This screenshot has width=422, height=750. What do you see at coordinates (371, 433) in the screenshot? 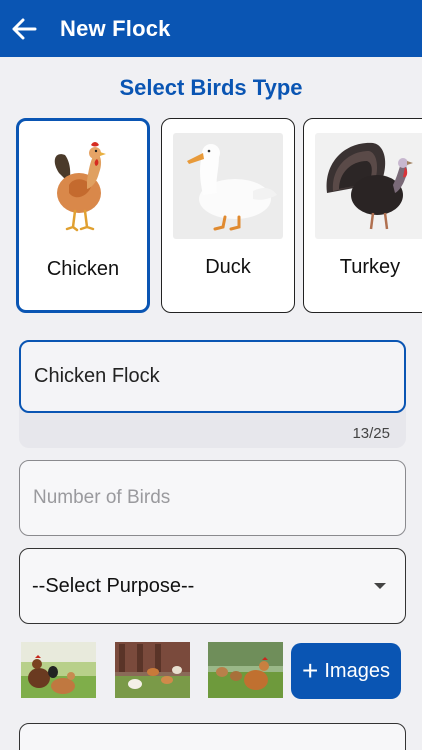
I see `character-counter: 13/25` at bounding box center [371, 433].